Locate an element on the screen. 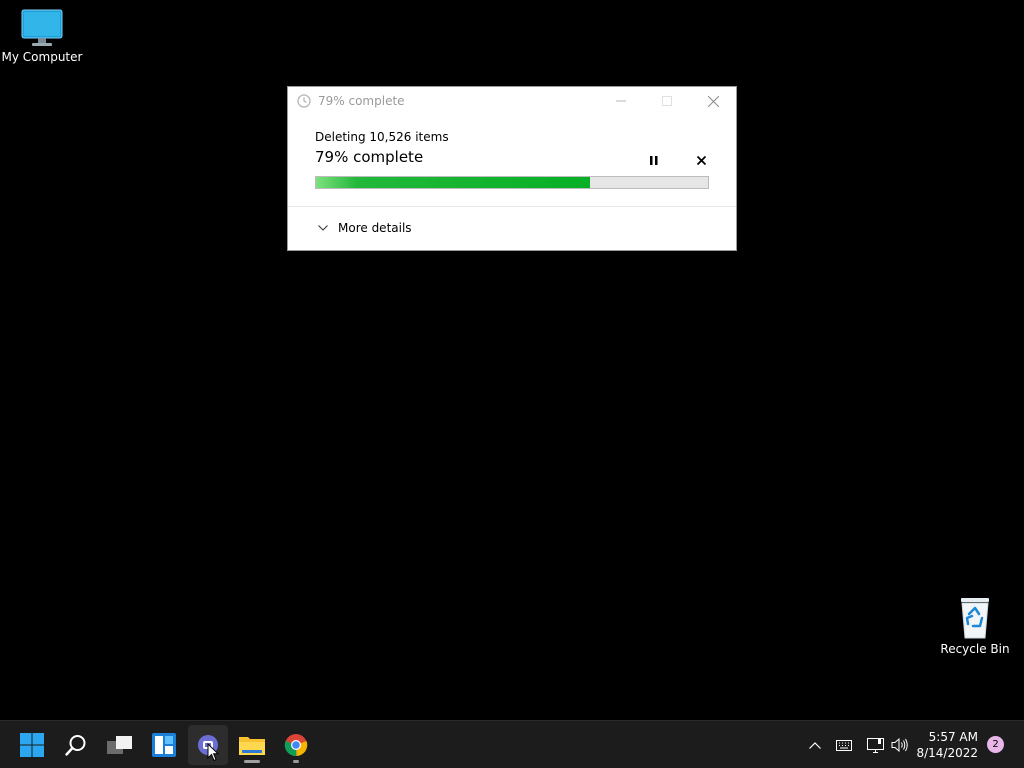 This screenshot has height=768, width=1024. chevron-up-icon is located at coordinates (815, 745).